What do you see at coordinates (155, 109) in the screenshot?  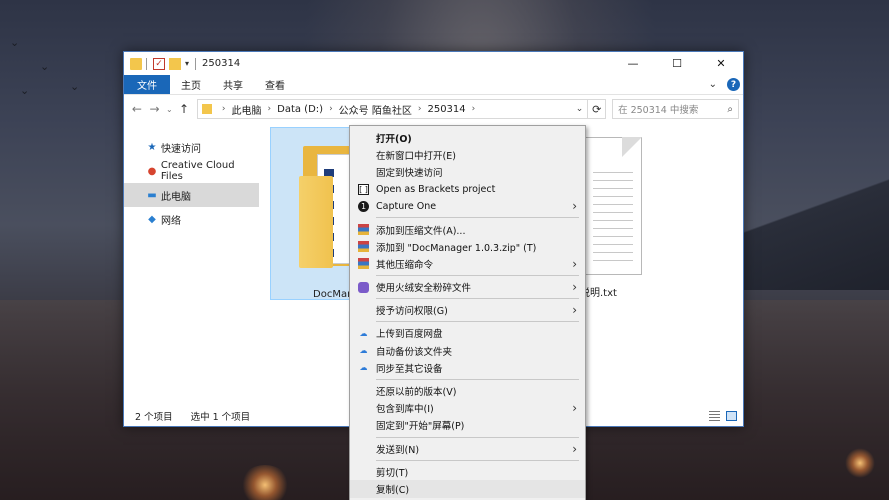 I see `forward-button: →` at bounding box center [155, 109].